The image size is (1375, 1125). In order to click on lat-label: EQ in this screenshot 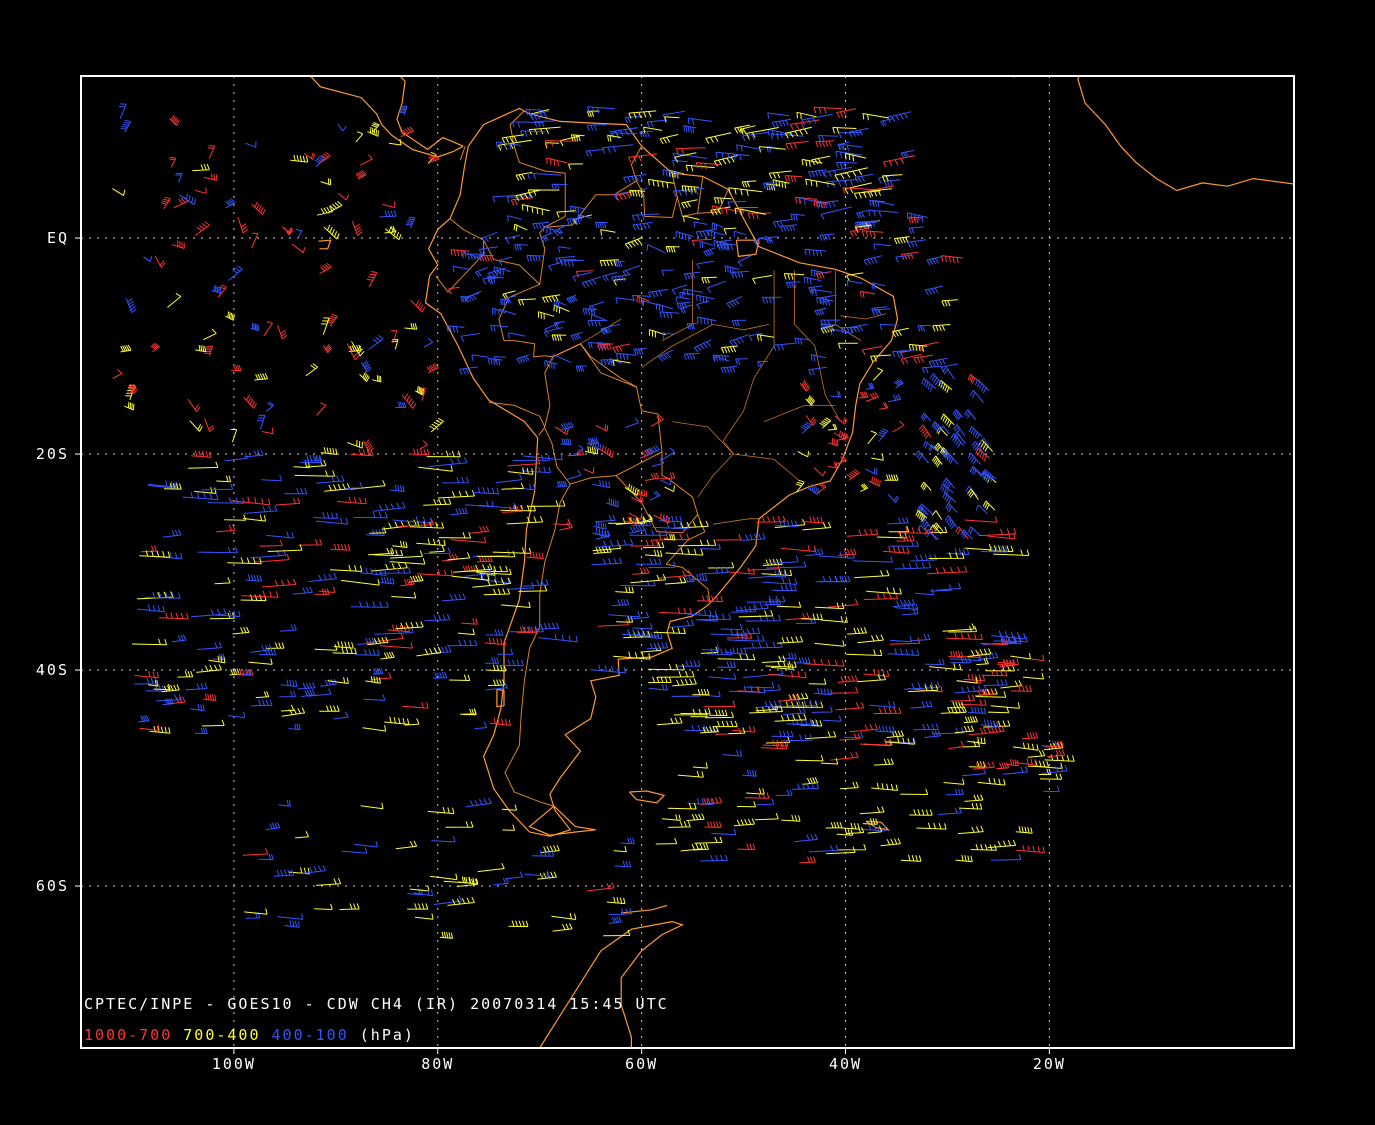, I will do `click(58, 238)`.